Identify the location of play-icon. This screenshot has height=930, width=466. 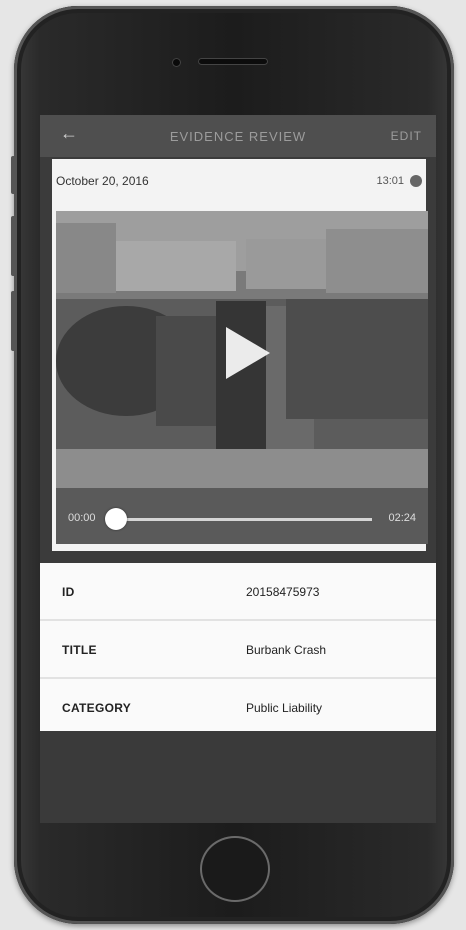
(248, 353).